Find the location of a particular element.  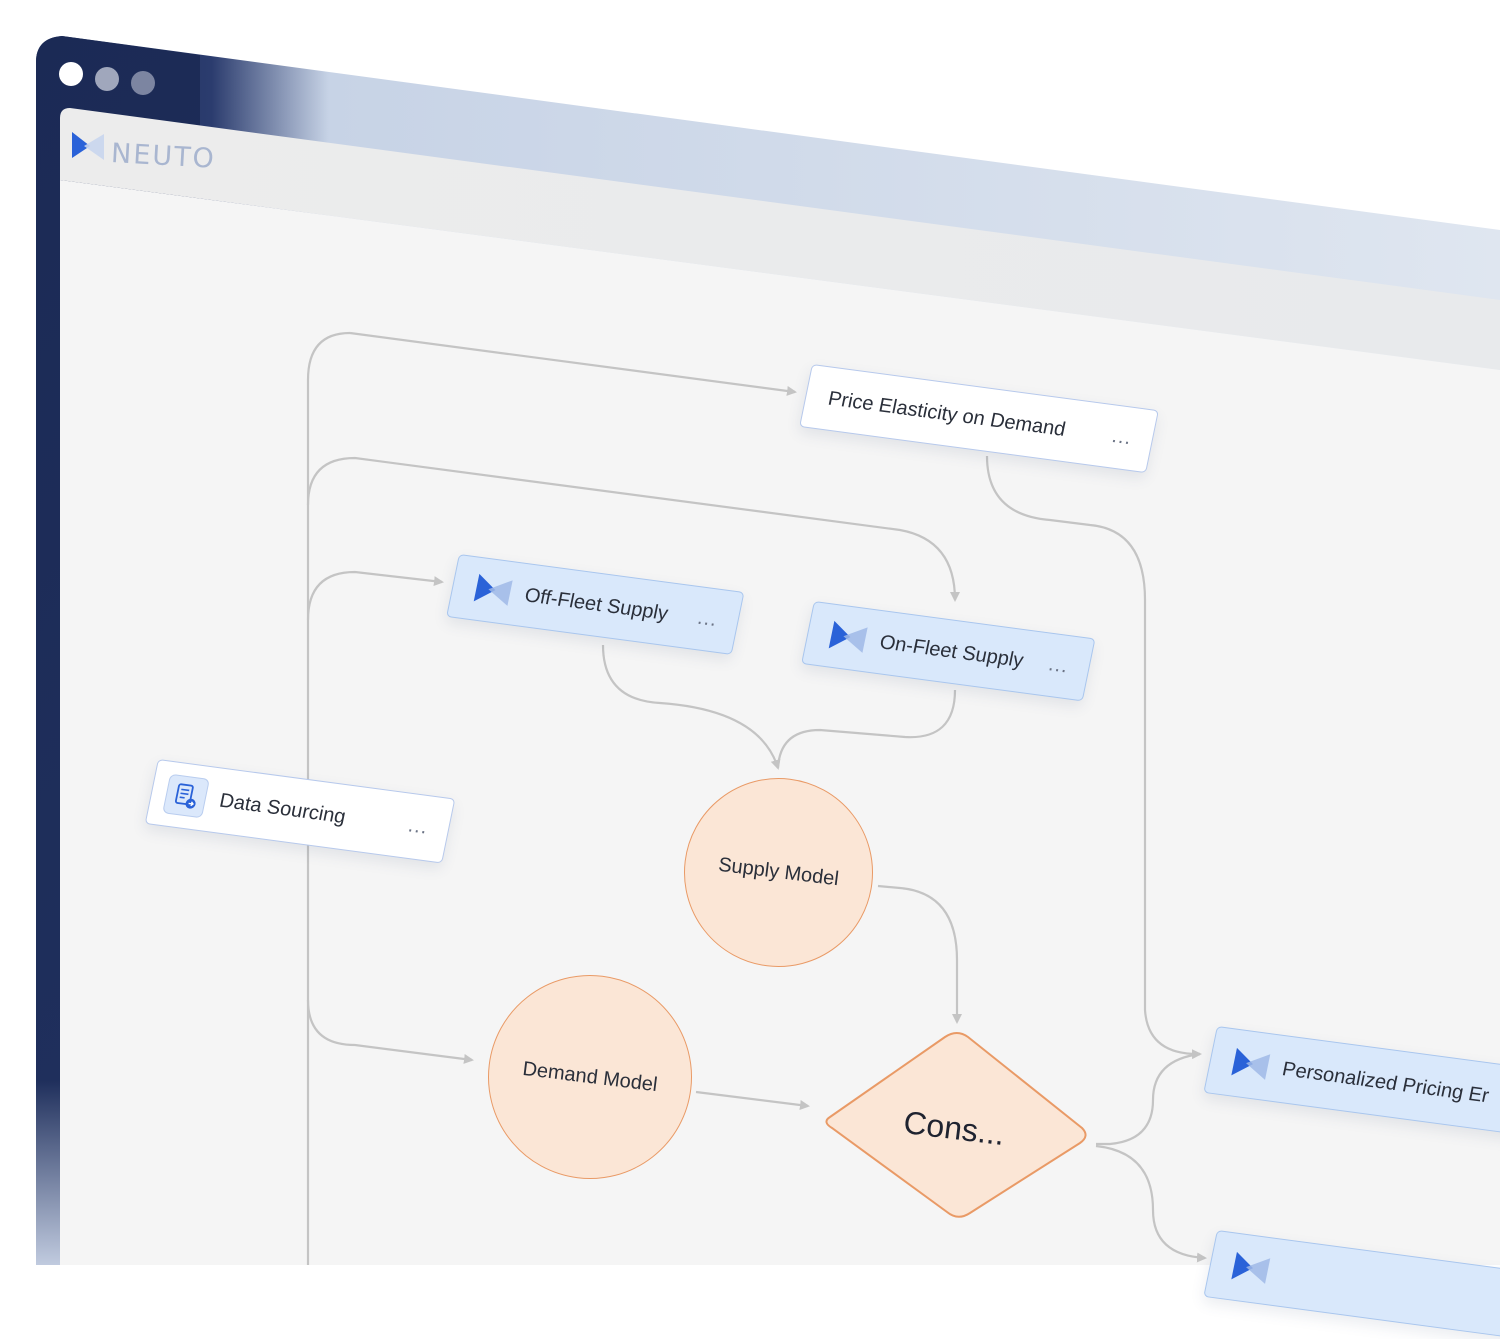

document-icon is located at coordinates (186, 796).